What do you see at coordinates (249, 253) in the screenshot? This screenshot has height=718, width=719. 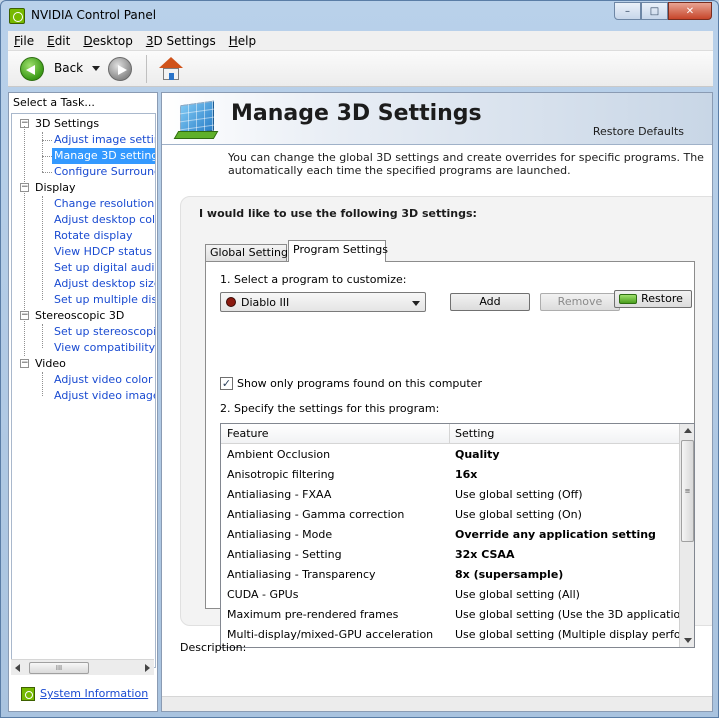 I see `tab-global-settings: Global Settings` at bounding box center [249, 253].